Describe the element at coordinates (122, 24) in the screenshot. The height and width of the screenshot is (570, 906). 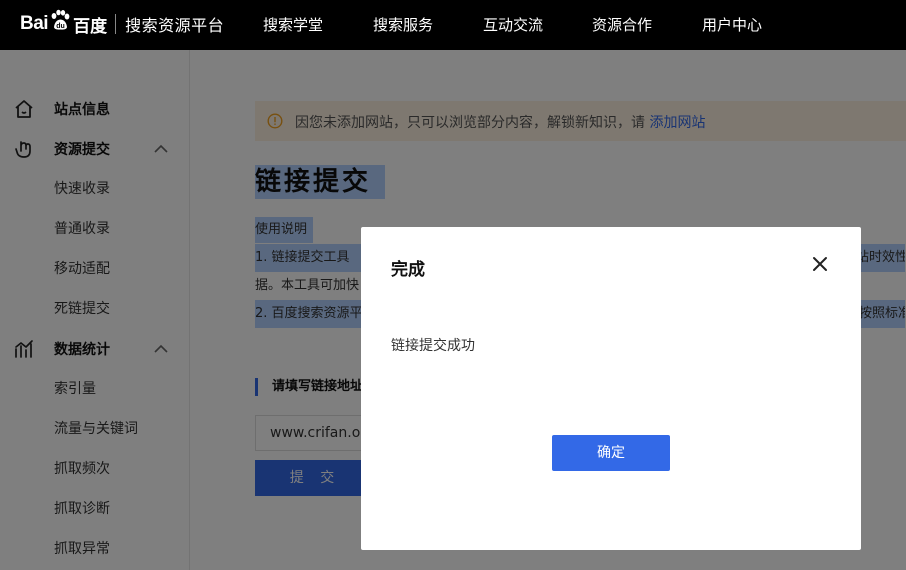
I see `baidu-logo: Bai du 百度 搜索资源平台` at that location.